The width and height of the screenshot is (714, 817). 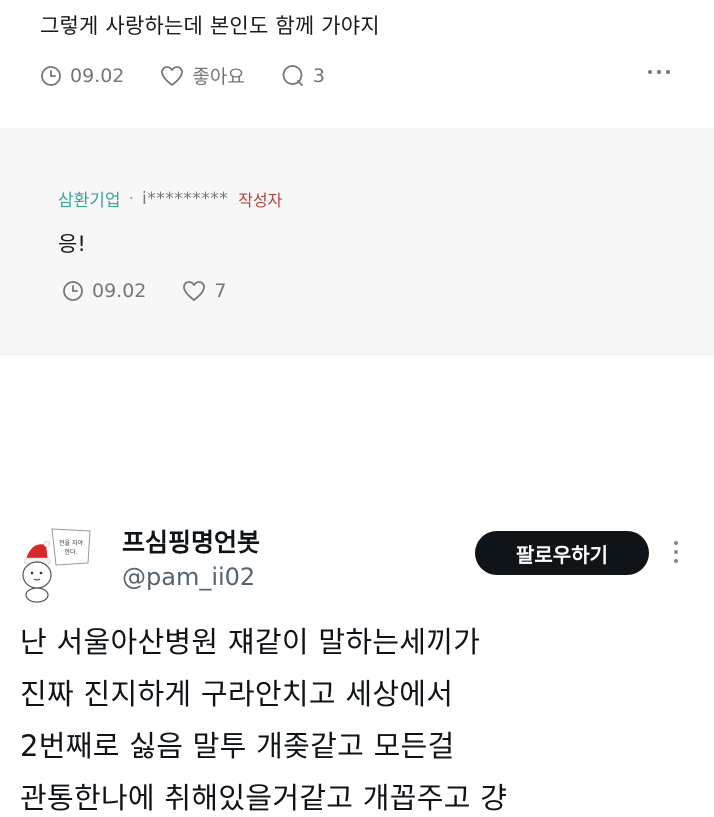 What do you see at coordinates (188, 577) in the screenshot?
I see `user-handle: @pam_ii02` at bounding box center [188, 577].